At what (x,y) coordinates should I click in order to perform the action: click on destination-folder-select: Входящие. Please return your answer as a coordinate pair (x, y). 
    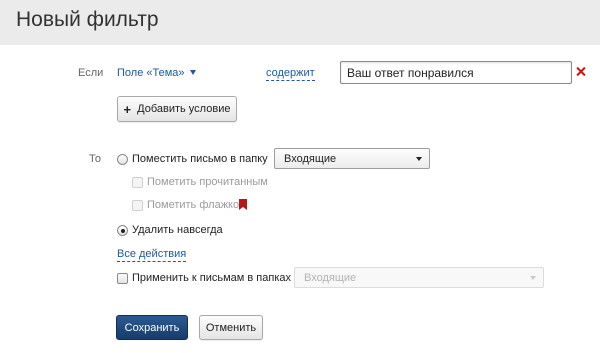
    Looking at the image, I should click on (352, 158).